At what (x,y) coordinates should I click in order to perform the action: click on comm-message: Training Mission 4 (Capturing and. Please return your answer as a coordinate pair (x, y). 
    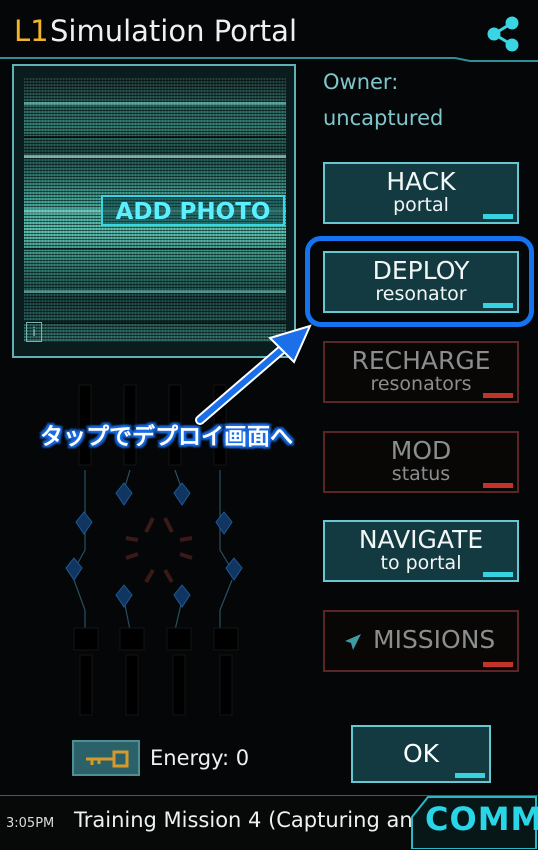
    Looking at the image, I should click on (250, 820).